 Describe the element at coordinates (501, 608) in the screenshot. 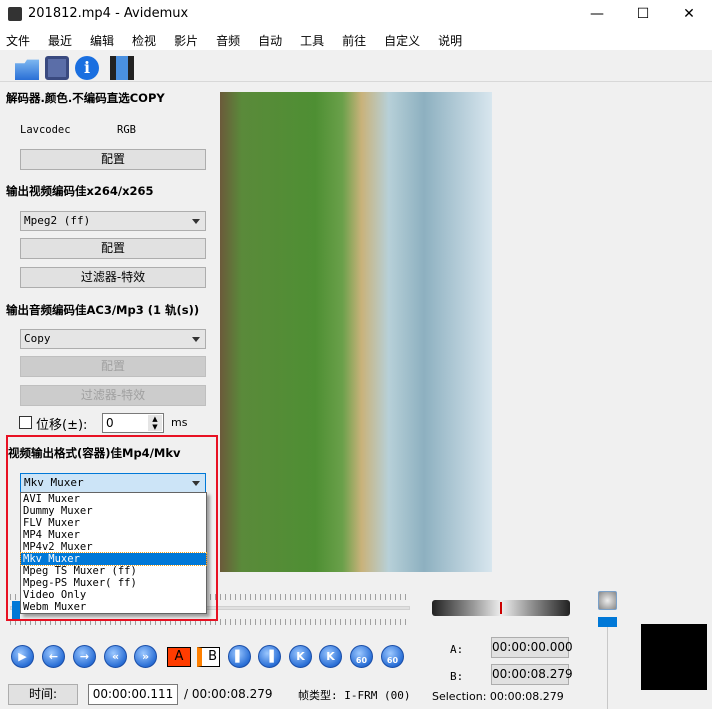

I see `jog-indicator` at that location.